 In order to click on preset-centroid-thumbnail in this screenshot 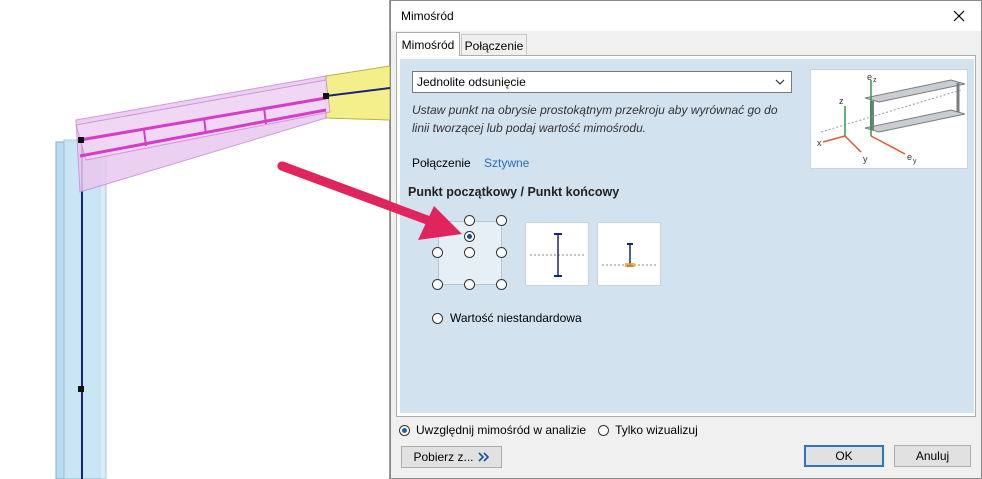, I will do `click(557, 254)`.